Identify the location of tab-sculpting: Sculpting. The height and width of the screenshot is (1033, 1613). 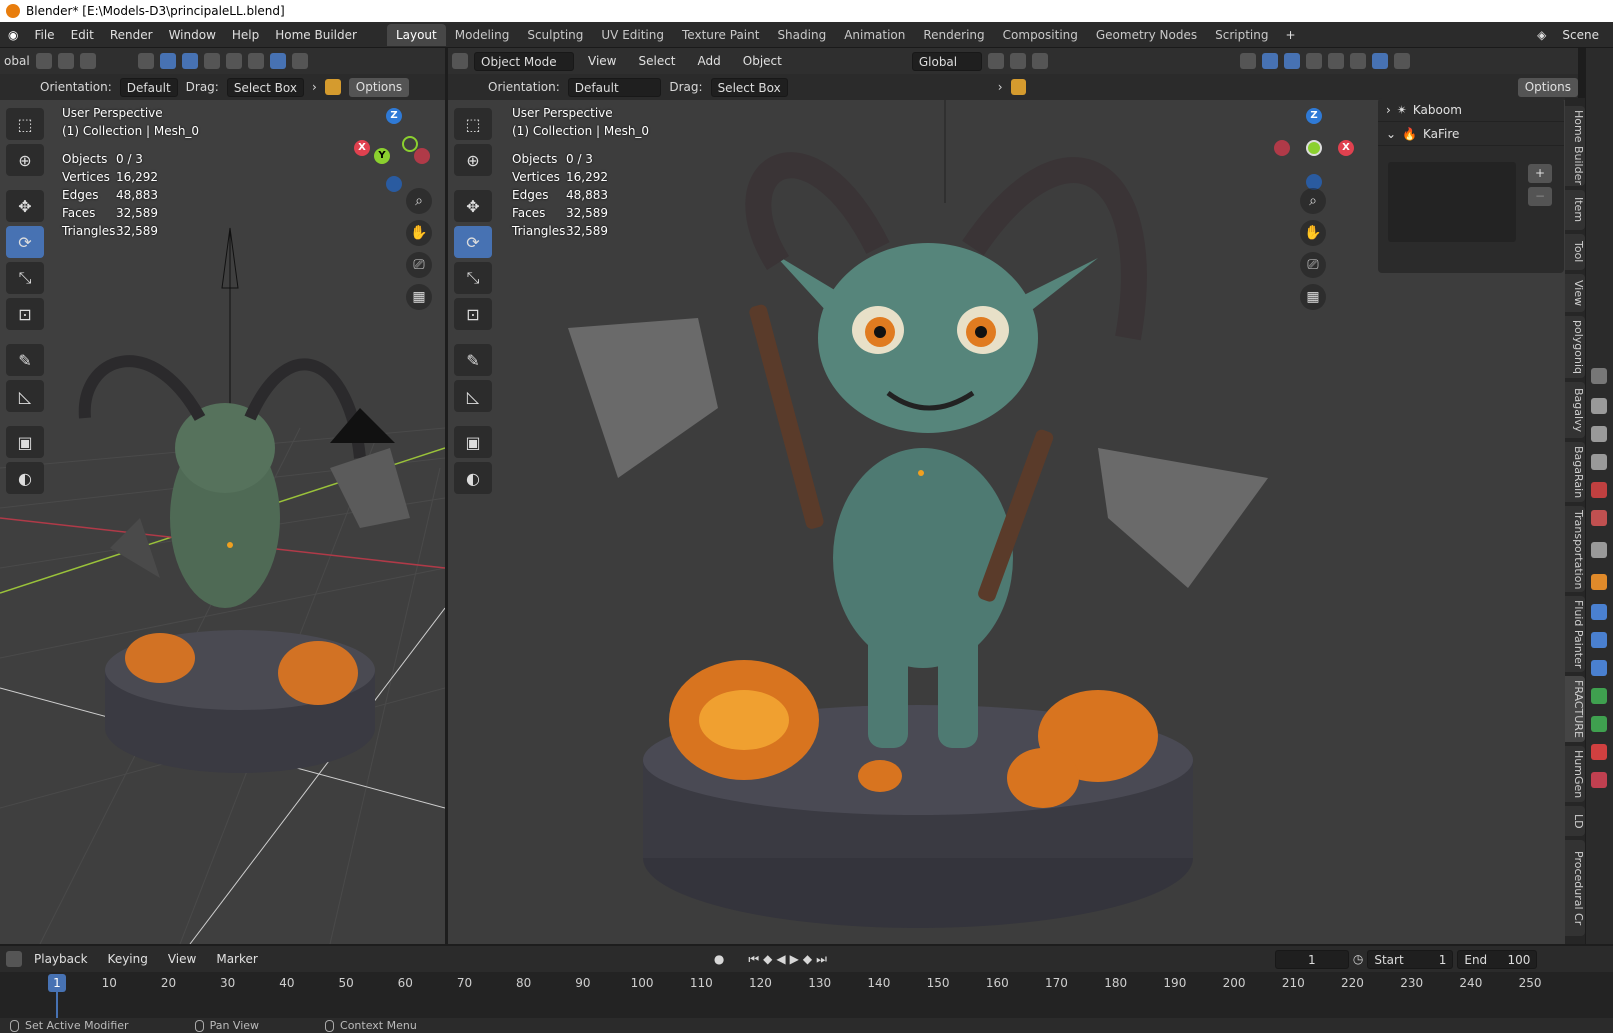
(555, 35).